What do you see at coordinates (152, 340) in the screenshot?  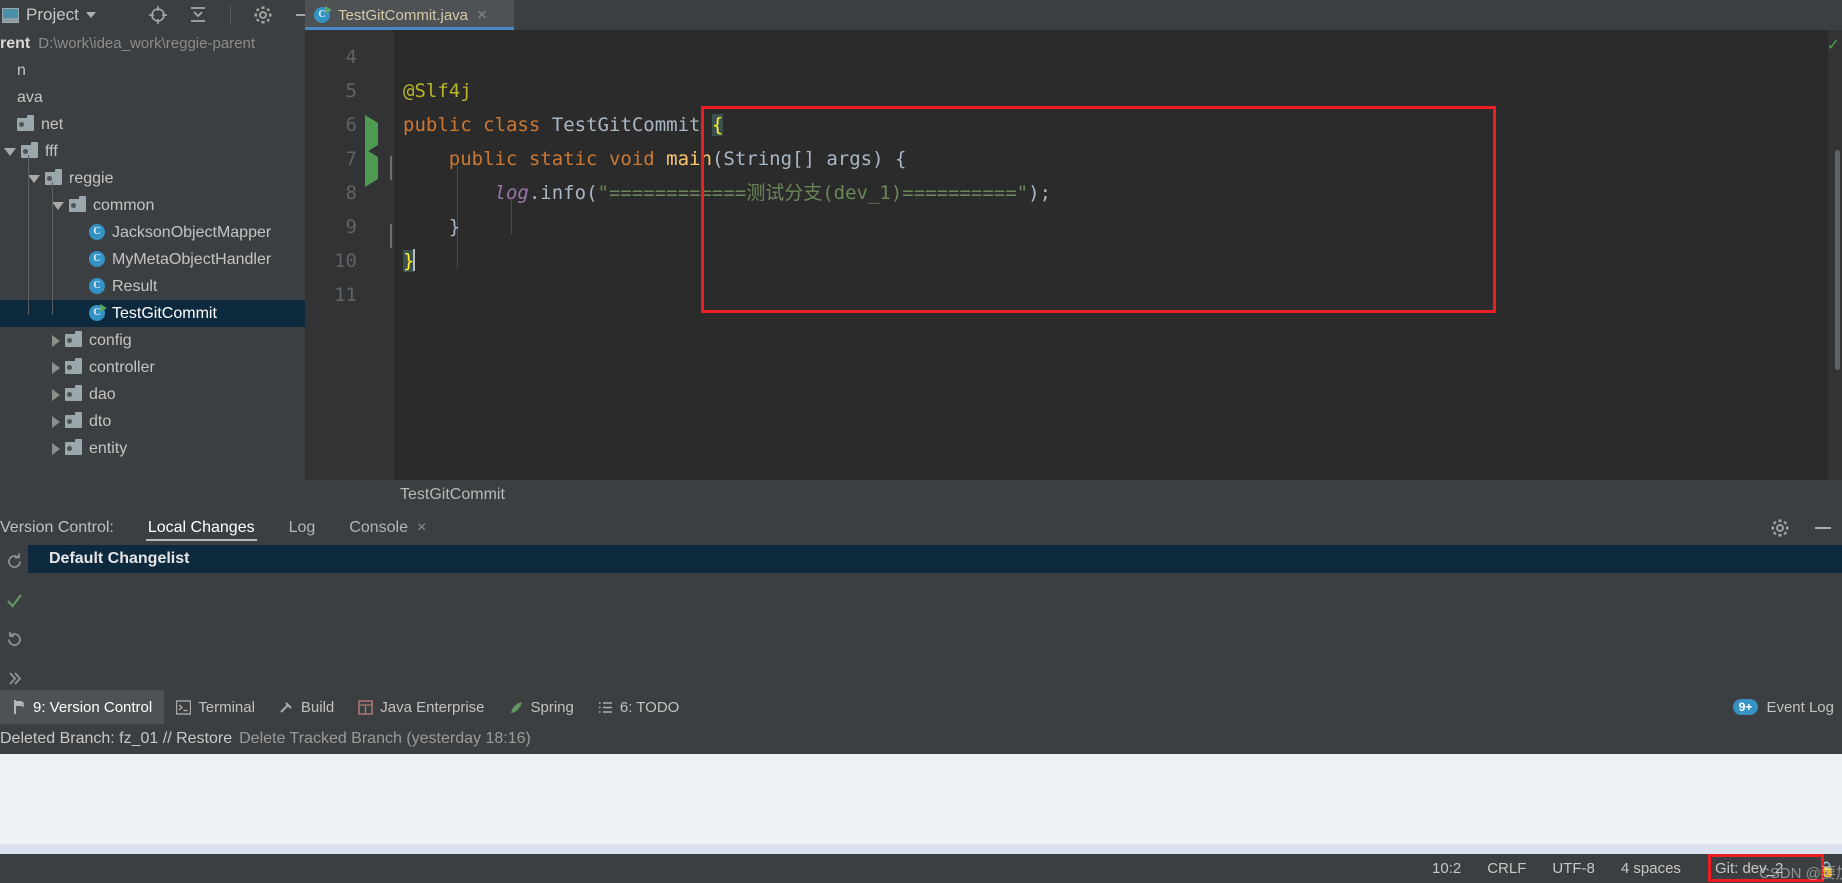 I see `tree-item-config: config` at bounding box center [152, 340].